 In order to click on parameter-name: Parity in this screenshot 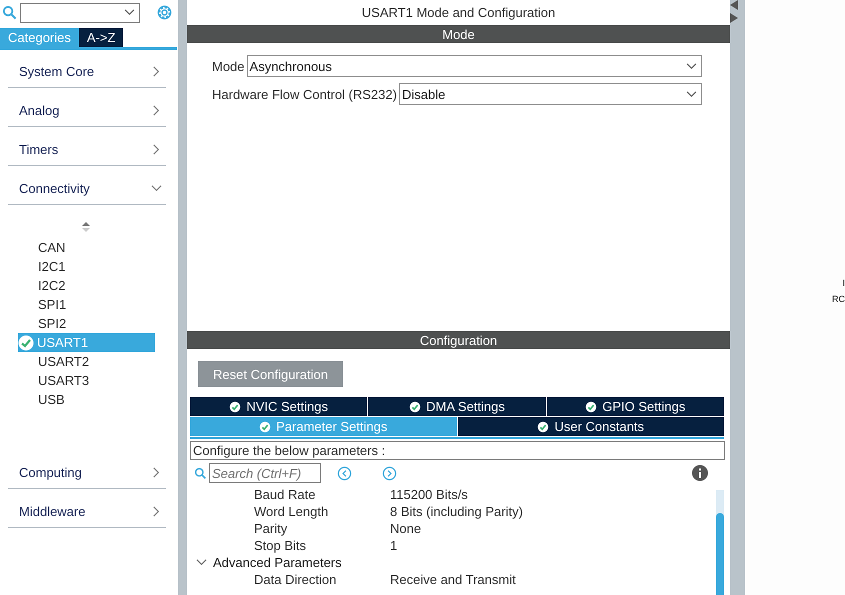, I will do `click(270, 528)`.